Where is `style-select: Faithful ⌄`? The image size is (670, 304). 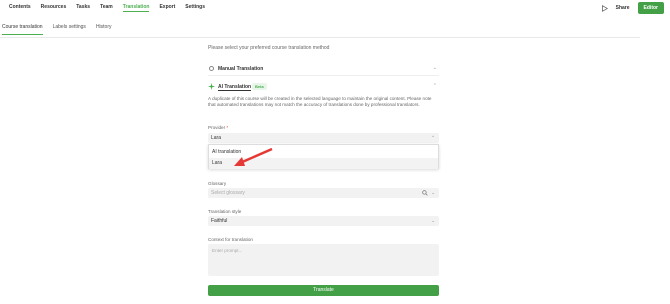 style-select: Faithful ⌄ is located at coordinates (323, 221).